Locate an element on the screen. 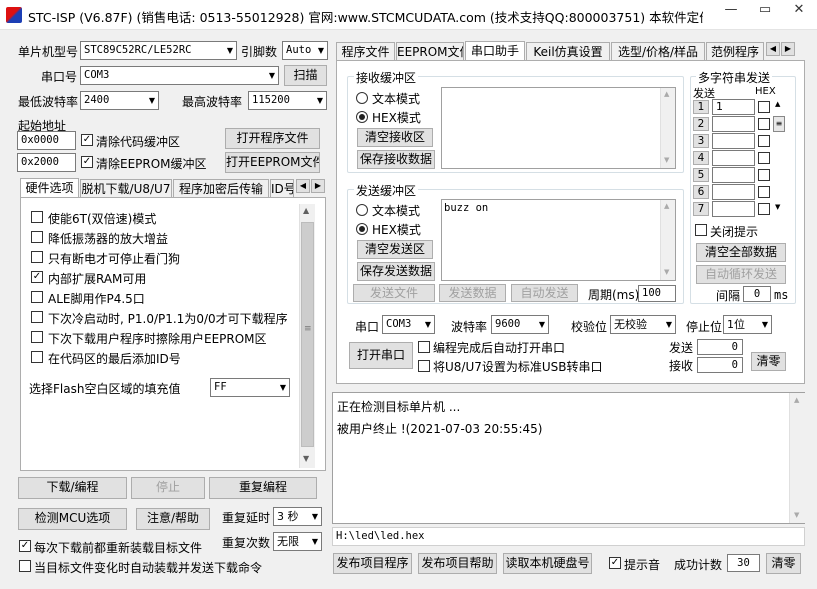  receive-scrollbar: ▲ ▼ is located at coordinates (667, 128).